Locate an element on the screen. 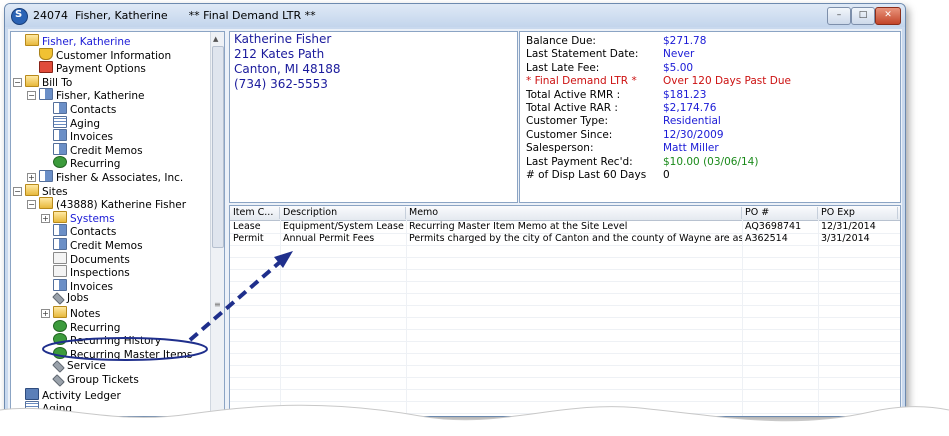  contacts-icon is located at coordinates (60, 108).